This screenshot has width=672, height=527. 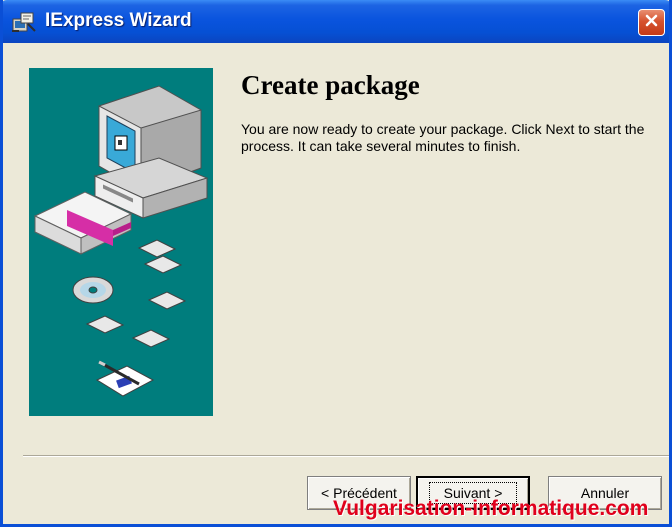 What do you see at coordinates (93, 290) in the screenshot?
I see `cd-disc-icon` at bounding box center [93, 290].